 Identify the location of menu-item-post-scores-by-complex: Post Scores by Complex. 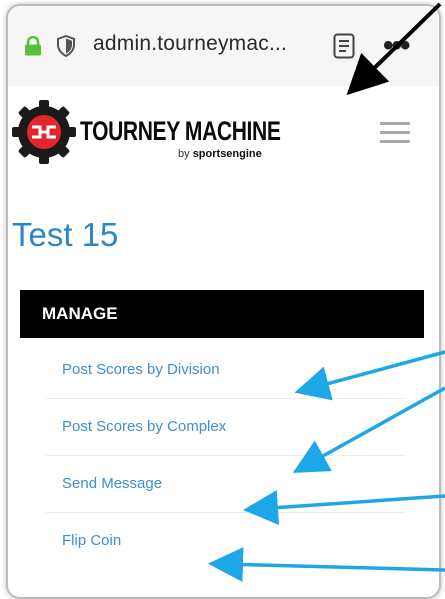
(226, 427).